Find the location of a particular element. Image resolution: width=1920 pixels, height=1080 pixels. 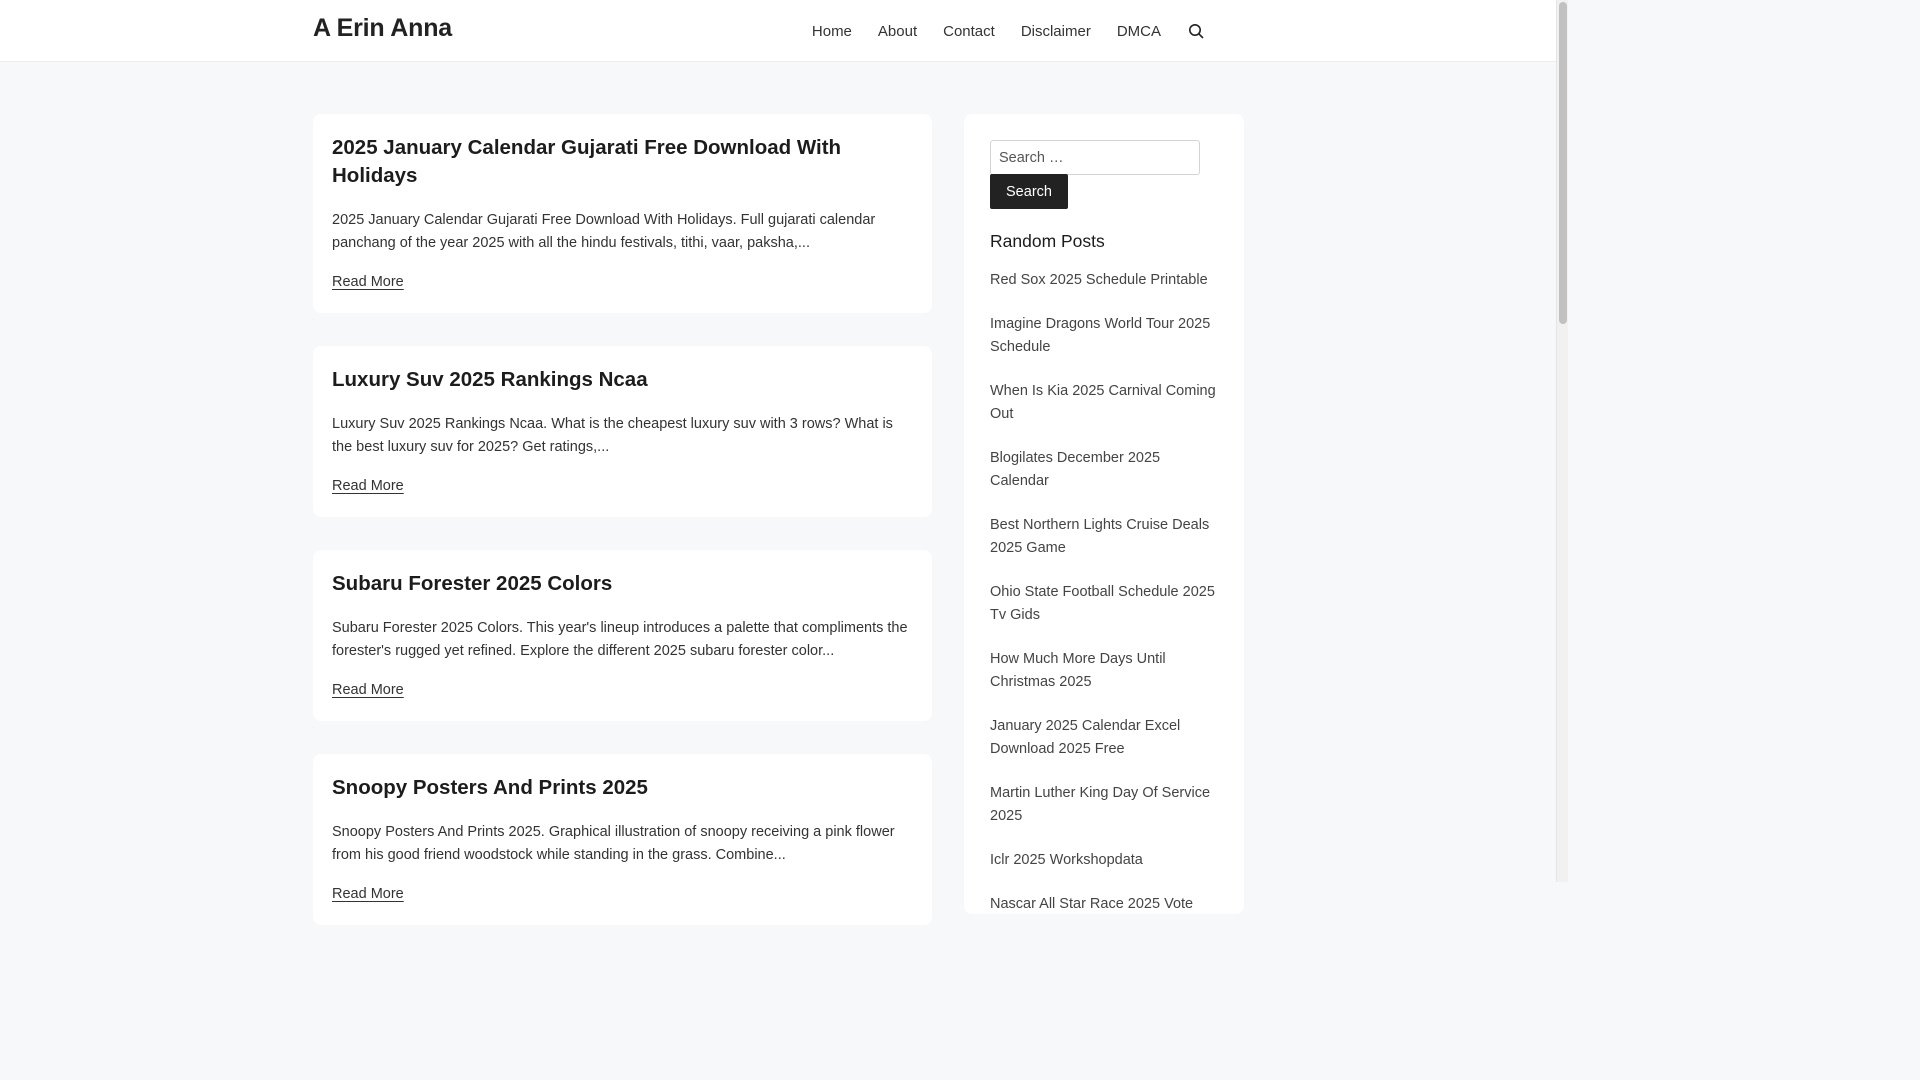

nav-disclaimer: Disclaimer is located at coordinates (1056, 31).